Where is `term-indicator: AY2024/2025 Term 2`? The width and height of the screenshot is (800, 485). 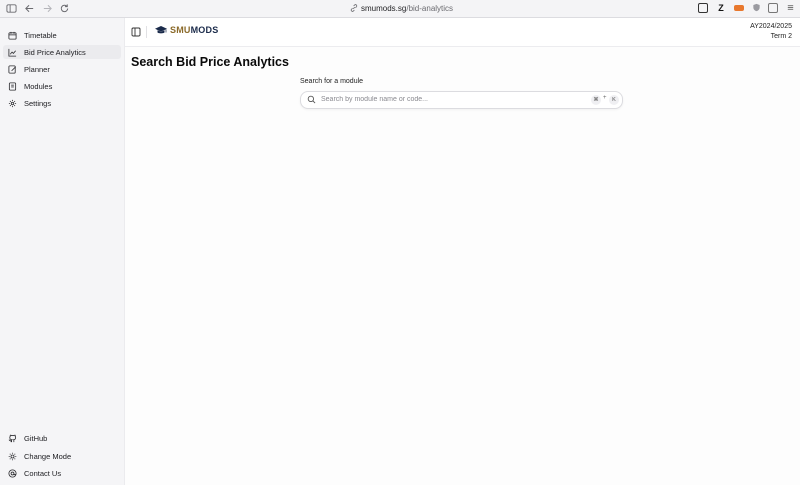
term-indicator: AY2024/2025 Term 2 is located at coordinates (771, 31).